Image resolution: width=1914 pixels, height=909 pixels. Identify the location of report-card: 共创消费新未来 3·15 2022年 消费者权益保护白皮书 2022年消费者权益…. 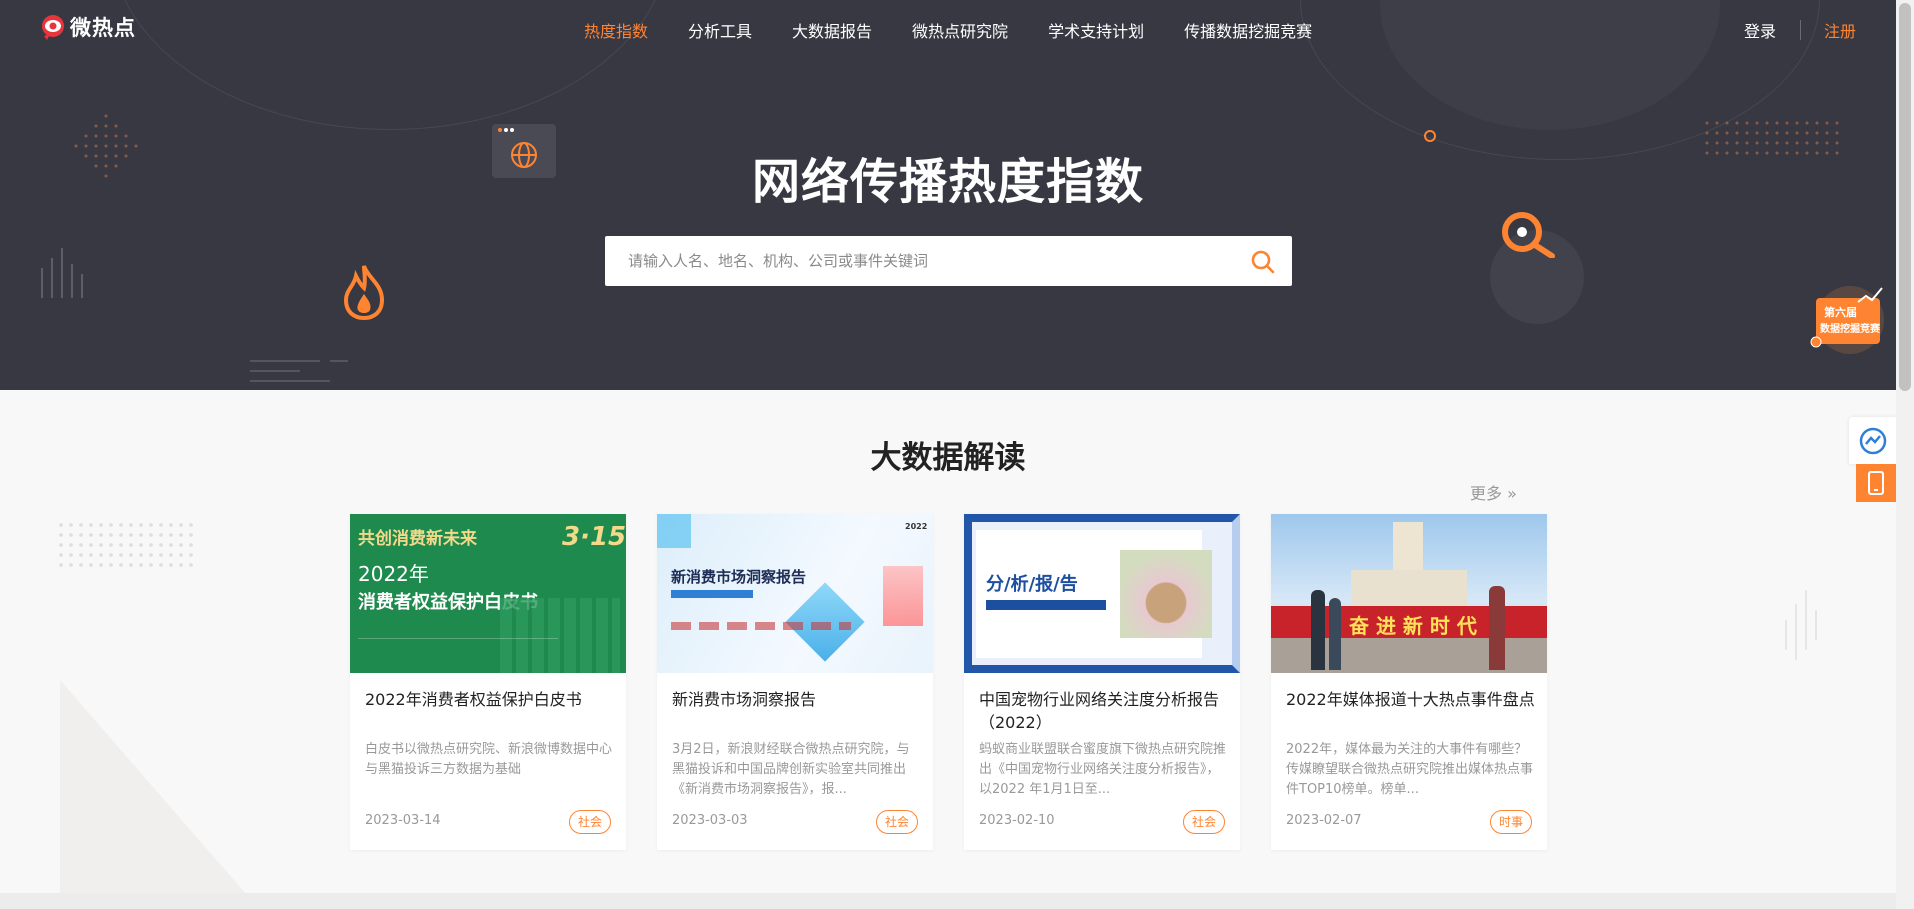
(488, 682).